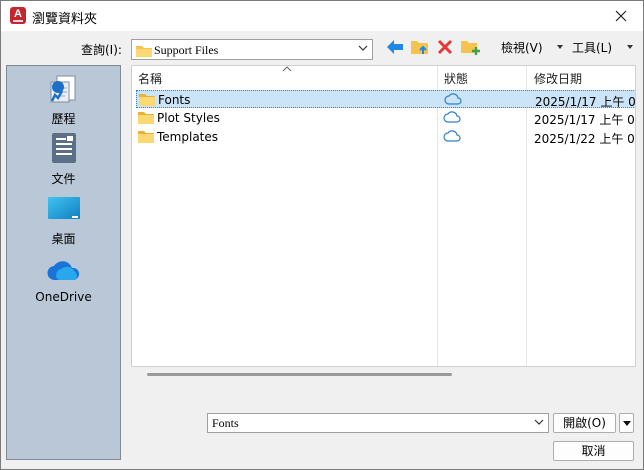 The image size is (644, 470). Describe the element at coordinates (287, 69) in the screenshot. I see `sort-ascending-icon` at that location.